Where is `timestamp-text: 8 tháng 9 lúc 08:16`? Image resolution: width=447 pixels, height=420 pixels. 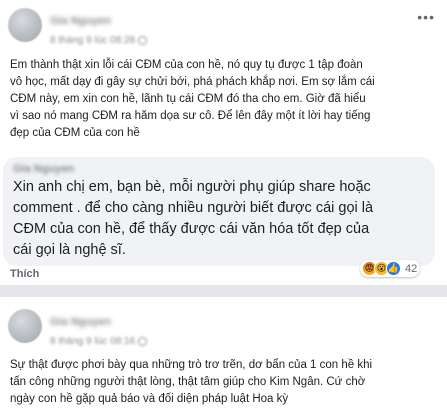
timestamp-text: 8 tháng 9 lúc 08:16 is located at coordinates (93, 341).